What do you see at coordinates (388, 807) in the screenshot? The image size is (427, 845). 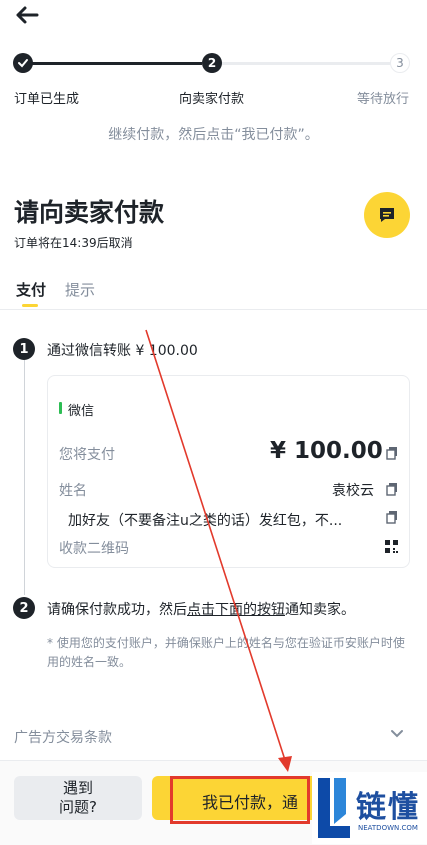 I see `watermark-brand: 链懂` at bounding box center [388, 807].